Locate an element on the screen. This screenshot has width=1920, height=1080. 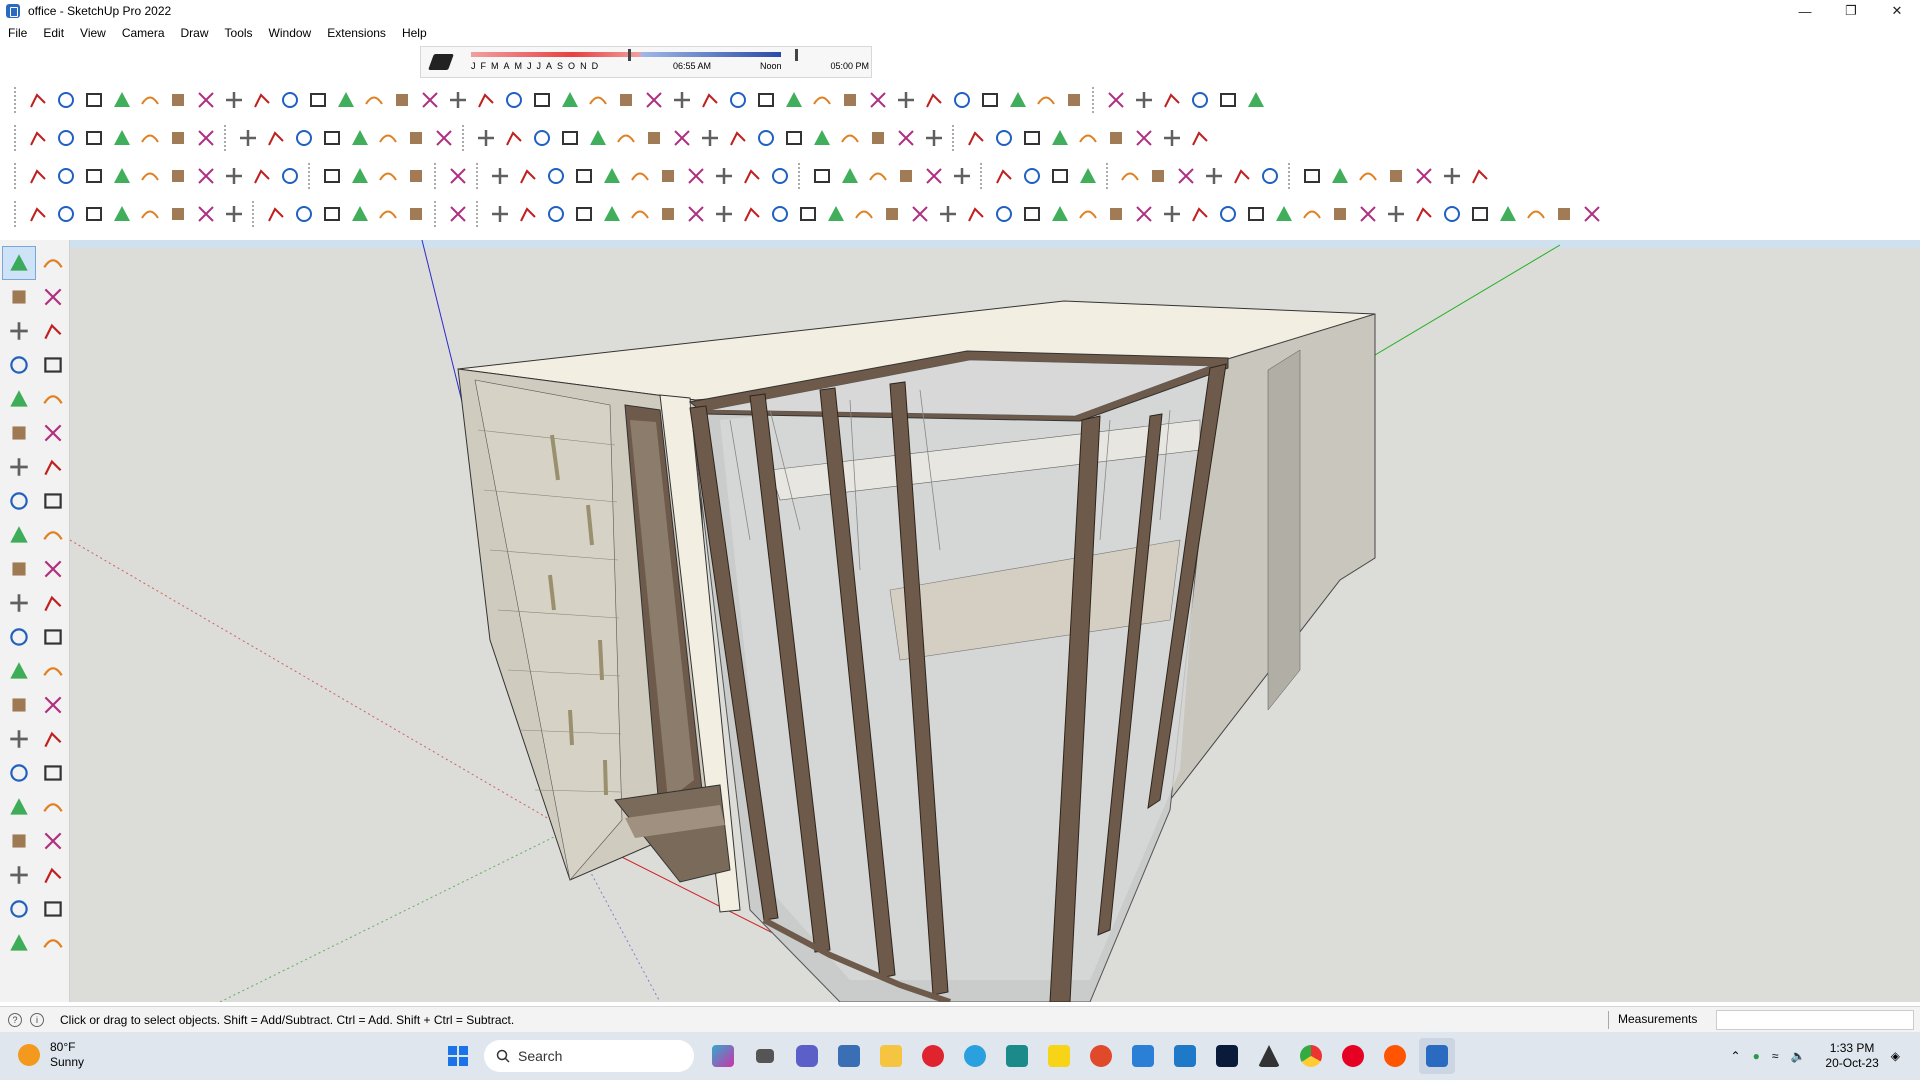
task-view-icon is located at coordinates (765, 1056).